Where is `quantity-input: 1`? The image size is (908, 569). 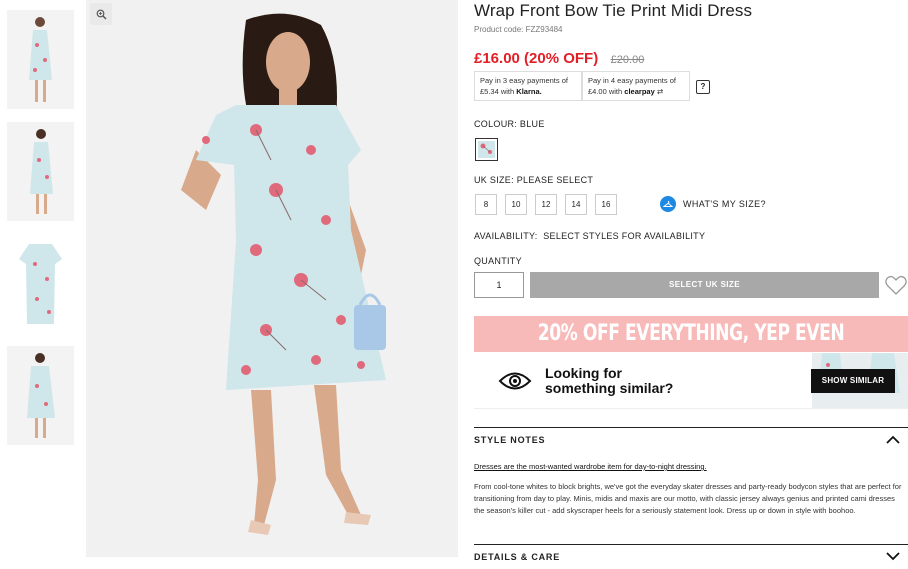
quantity-input: 1 is located at coordinates (499, 285).